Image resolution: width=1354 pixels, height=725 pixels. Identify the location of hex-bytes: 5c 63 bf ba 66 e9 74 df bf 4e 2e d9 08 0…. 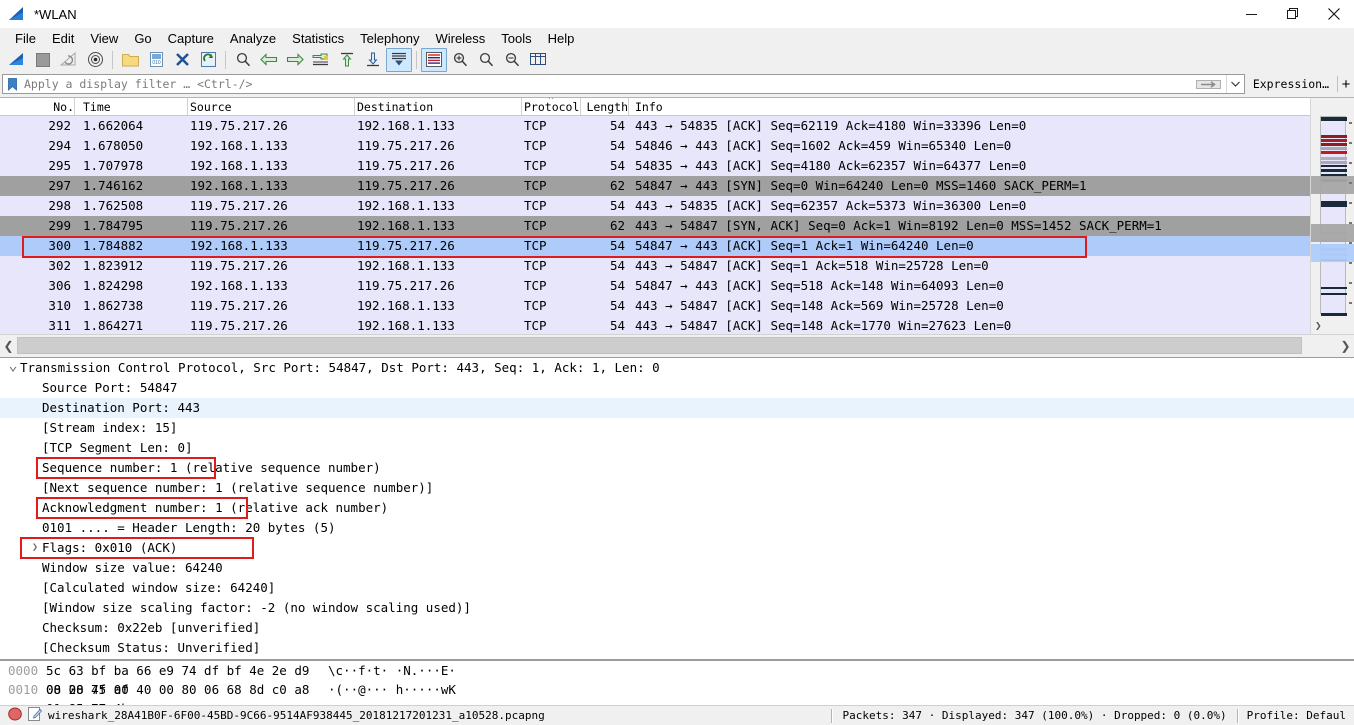
(187, 679).